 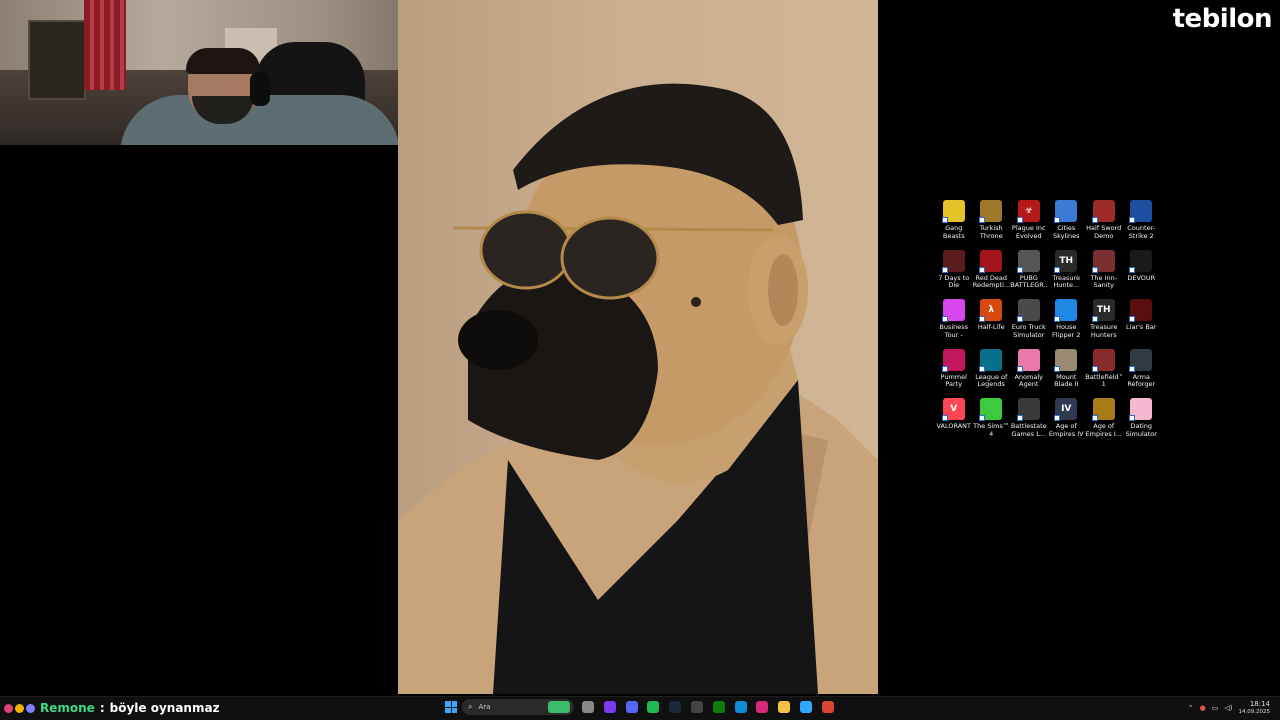 I want to click on chat-badge-icon, so click(x=8, y=708).